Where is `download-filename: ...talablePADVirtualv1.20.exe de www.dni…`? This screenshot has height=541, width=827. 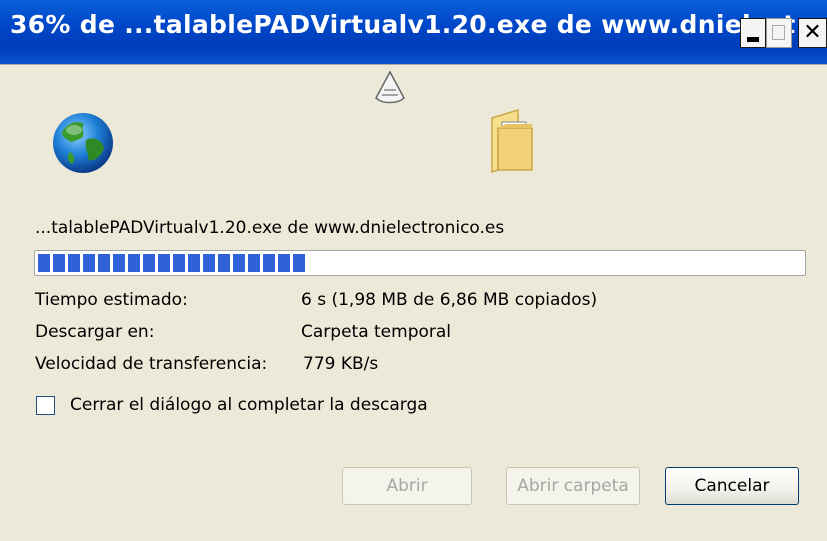
download-filename: ...talablePADVirtualv1.20.exe de www.dni… is located at coordinates (270, 228).